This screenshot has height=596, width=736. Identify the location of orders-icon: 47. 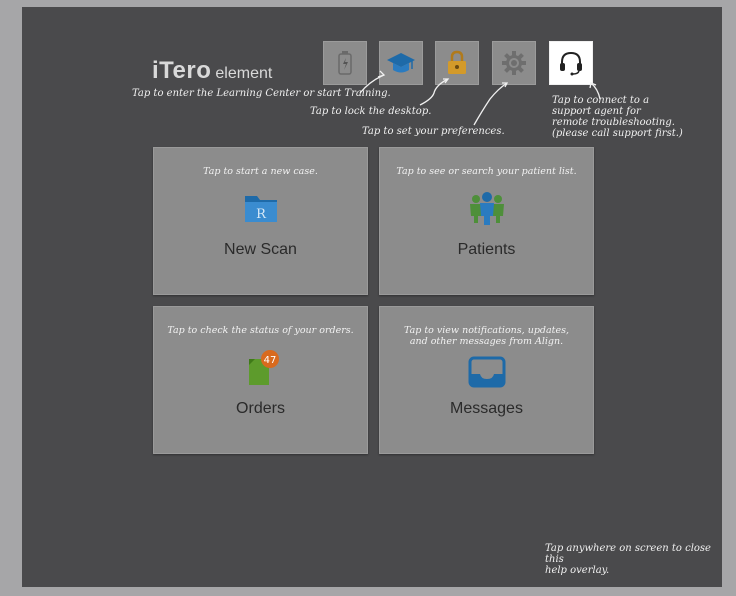
(263, 367).